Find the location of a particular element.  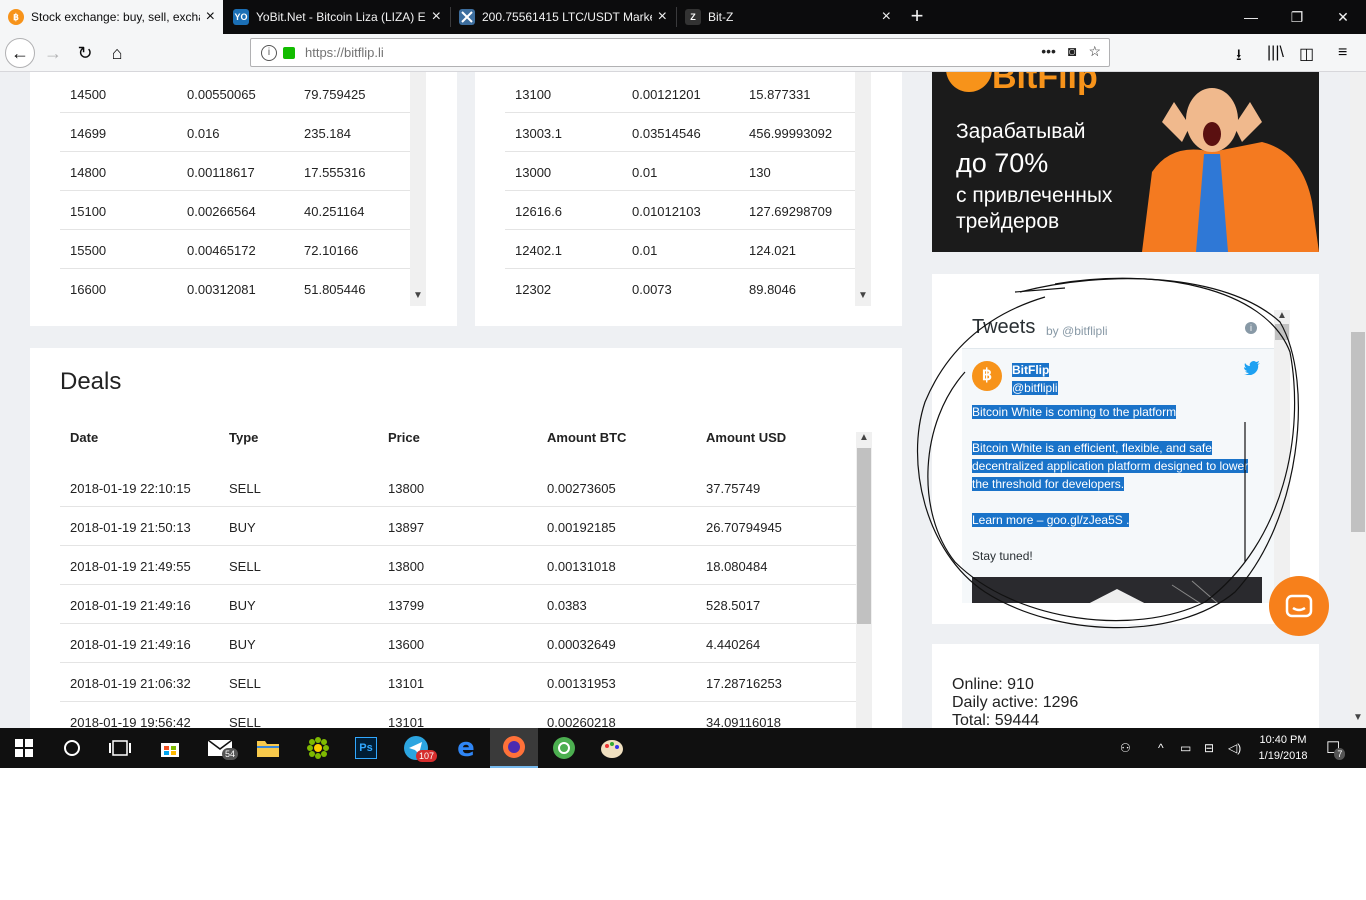

type-cell: SELL is located at coordinates (245, 721).